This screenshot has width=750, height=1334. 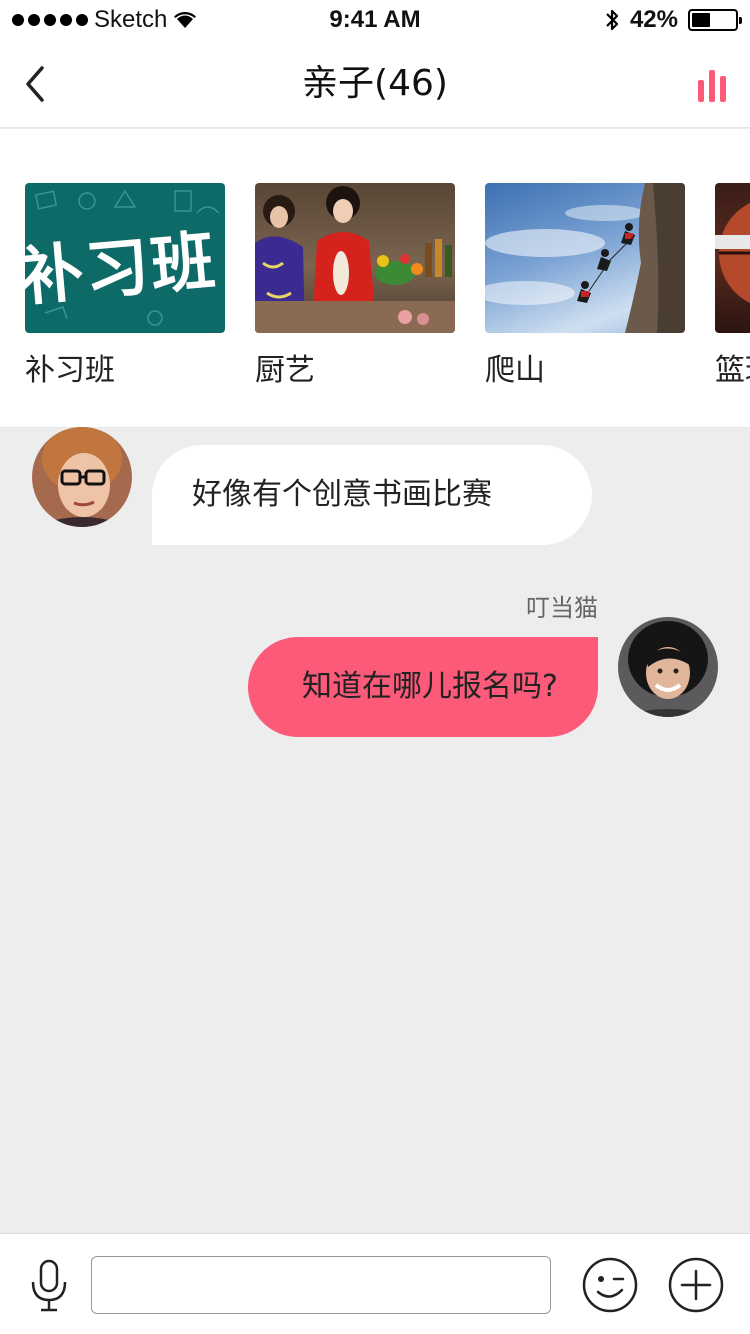 What do you see at coordinates (562, 608) in the screenshot?
I see `sender-name: 叮当猫` at bounding box center [562, 608].